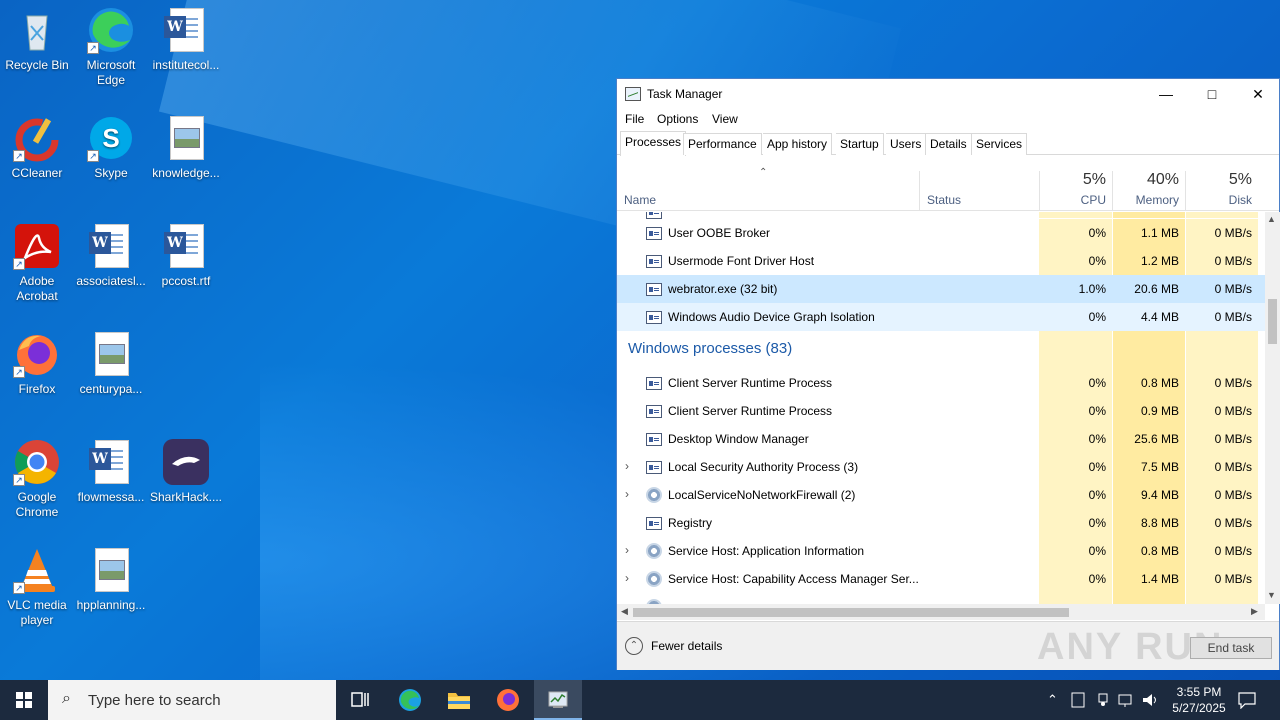  Describe the element at coordinates (37, 147) in the screenshot. I see `desktop-icon: ↗ CCleaner` at that location.